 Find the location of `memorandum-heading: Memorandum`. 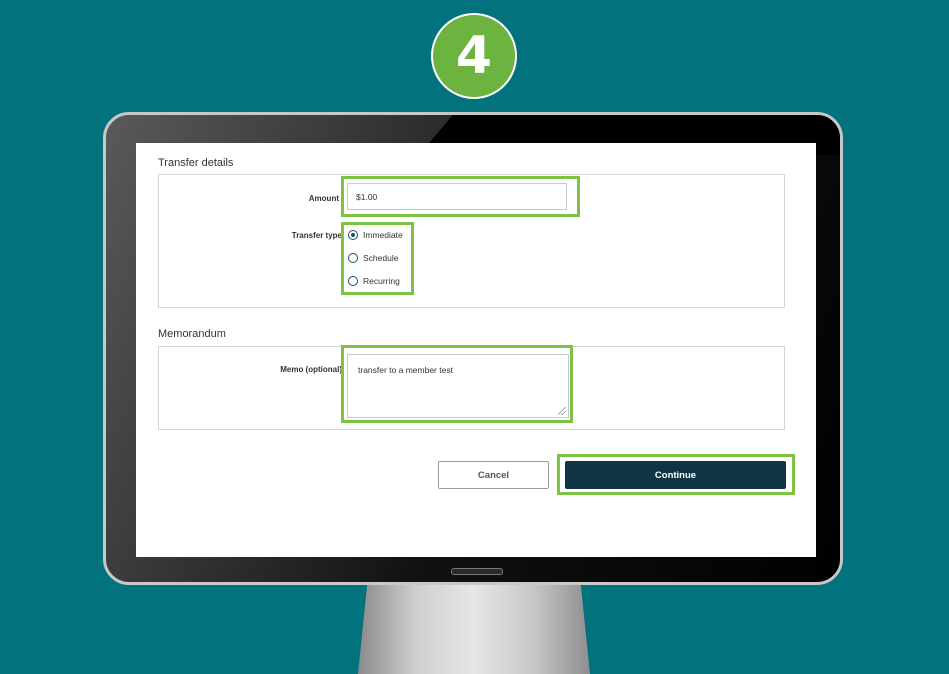

memorandum-heading: Memorandum is located at coordinates (192, 334).